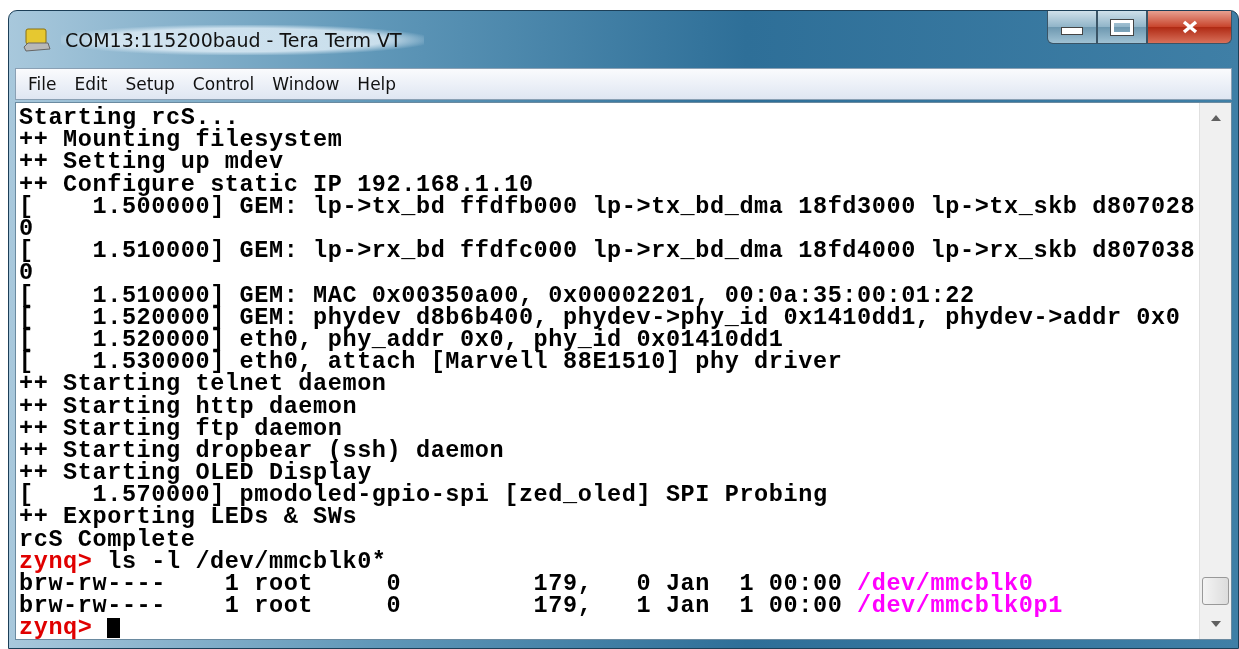  Describe the element at coordinates (377, 84) in the screenshot. I see `menu-item: Help` at that location.